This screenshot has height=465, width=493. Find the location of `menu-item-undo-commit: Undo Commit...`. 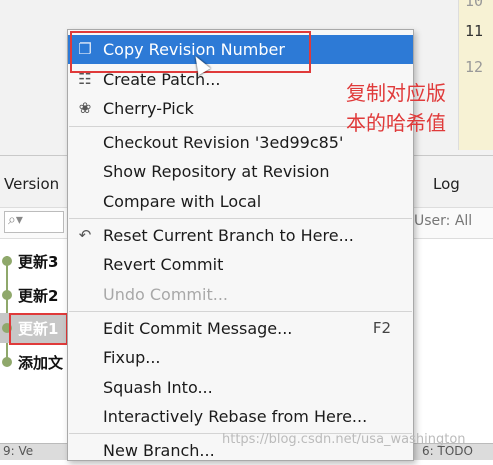

menu-item-undo-commit: Undo Commit... is located at coordinates (240, 294).